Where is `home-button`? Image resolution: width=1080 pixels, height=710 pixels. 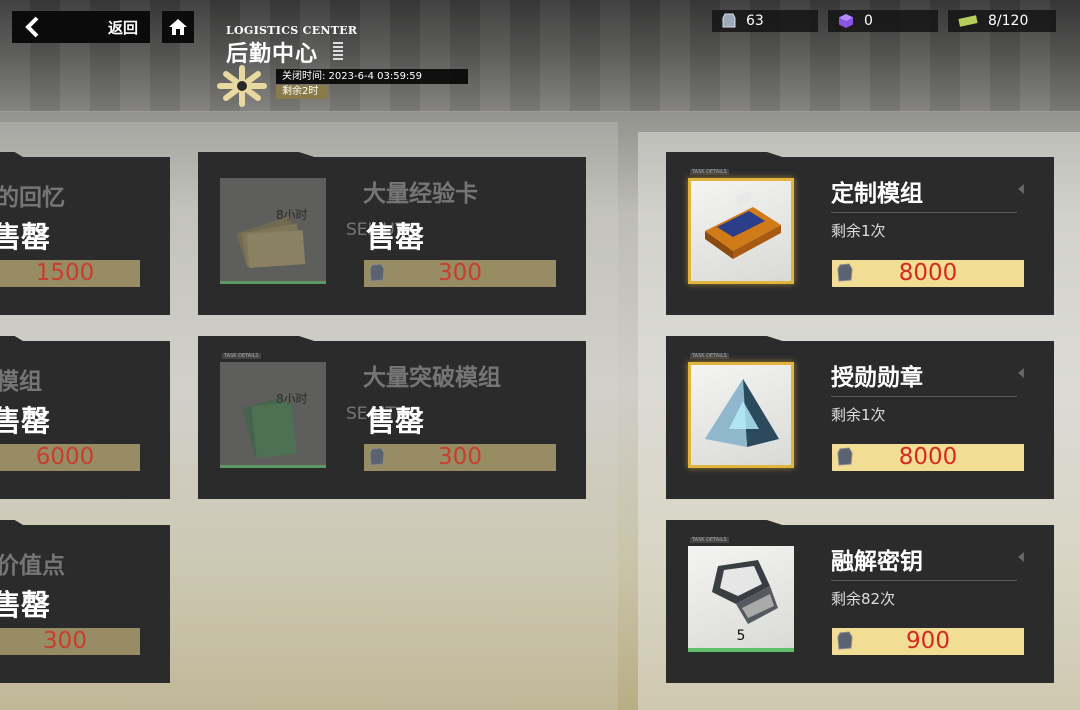 home-button is located at coordinates (178, 27).